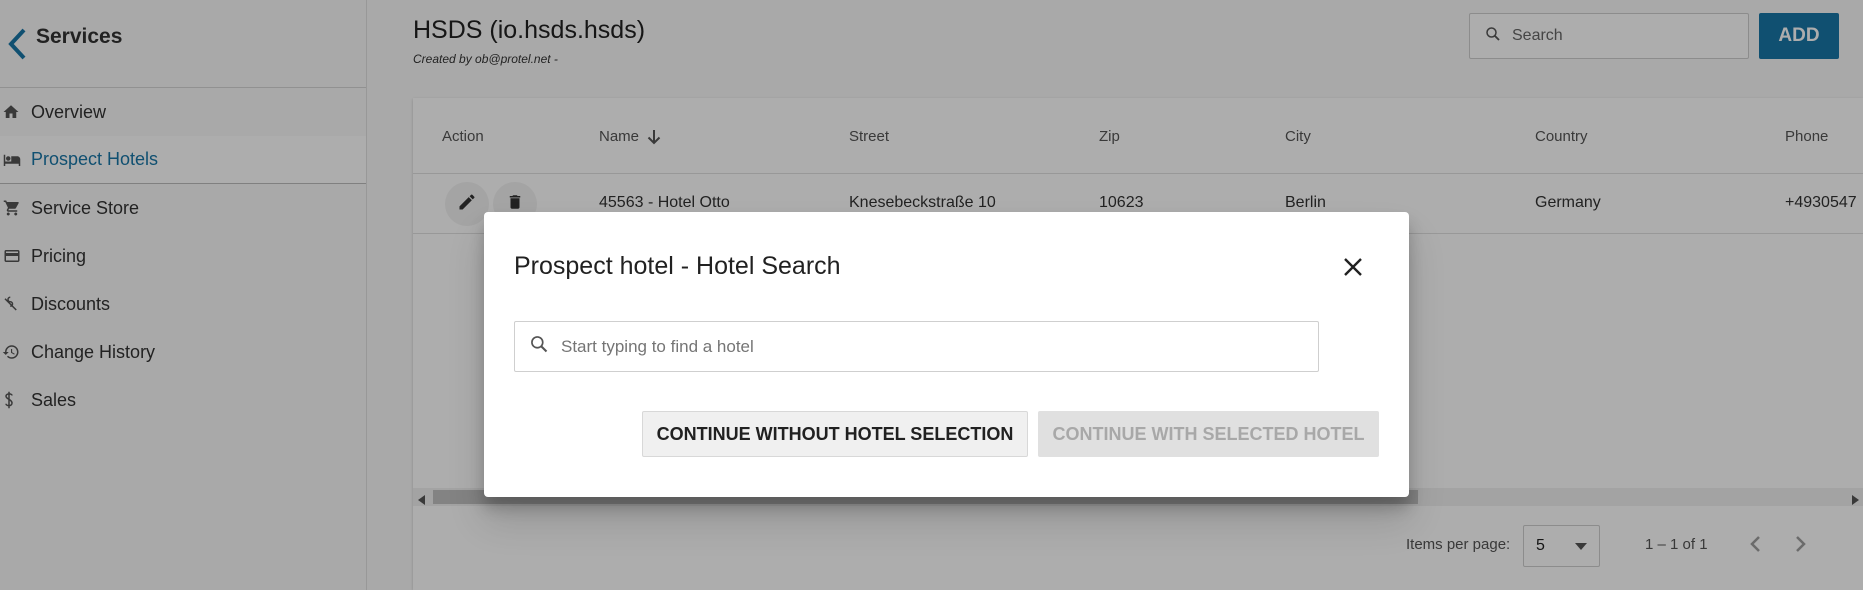 This screenshot has width=1863, height=590. I want to click on hotel-search-field, so click(916, 346).